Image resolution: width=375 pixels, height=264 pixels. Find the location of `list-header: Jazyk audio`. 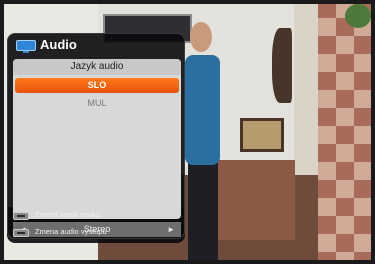

list-header: Jazyk audio is located at coordinates (97, 67).